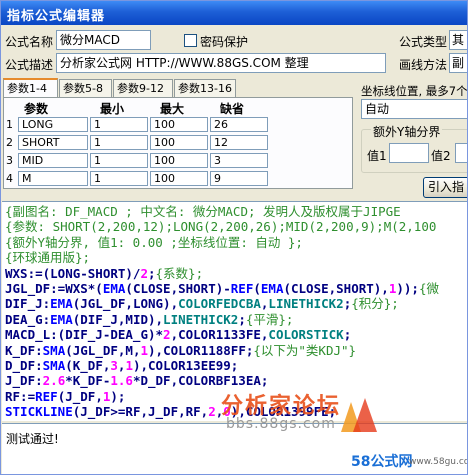  I want to click on axis-position-select: 自动, so click(414, 109).